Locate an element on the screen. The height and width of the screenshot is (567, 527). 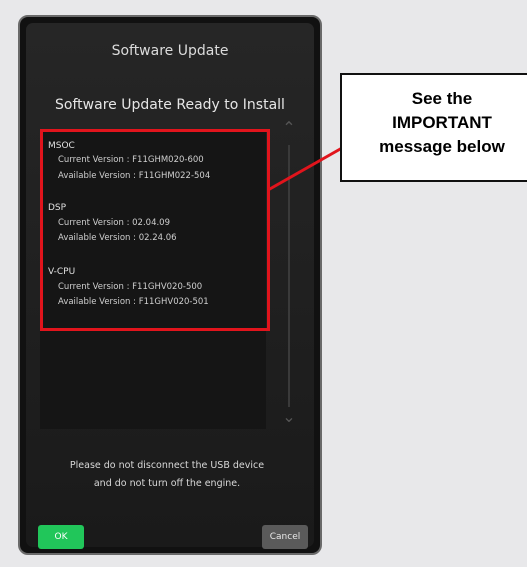
scroll-down-chevron-icon: ⌄ is located at coordinates (289, 417).